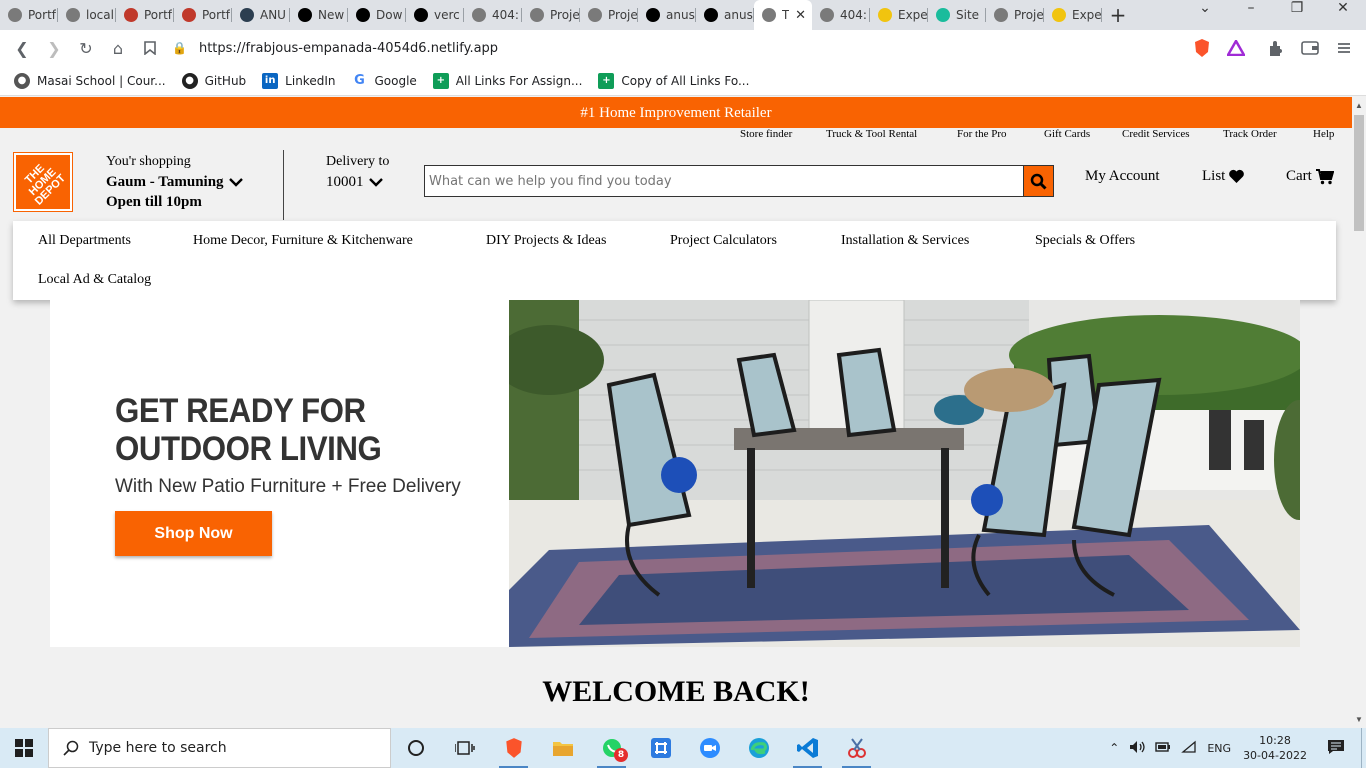 Image resolution: width=1366 pixels, height=768 pixels. Describe the element at coordinates (298, 80) in the screenshot. I see `bookmark-item: in LinkedIn` at that location.